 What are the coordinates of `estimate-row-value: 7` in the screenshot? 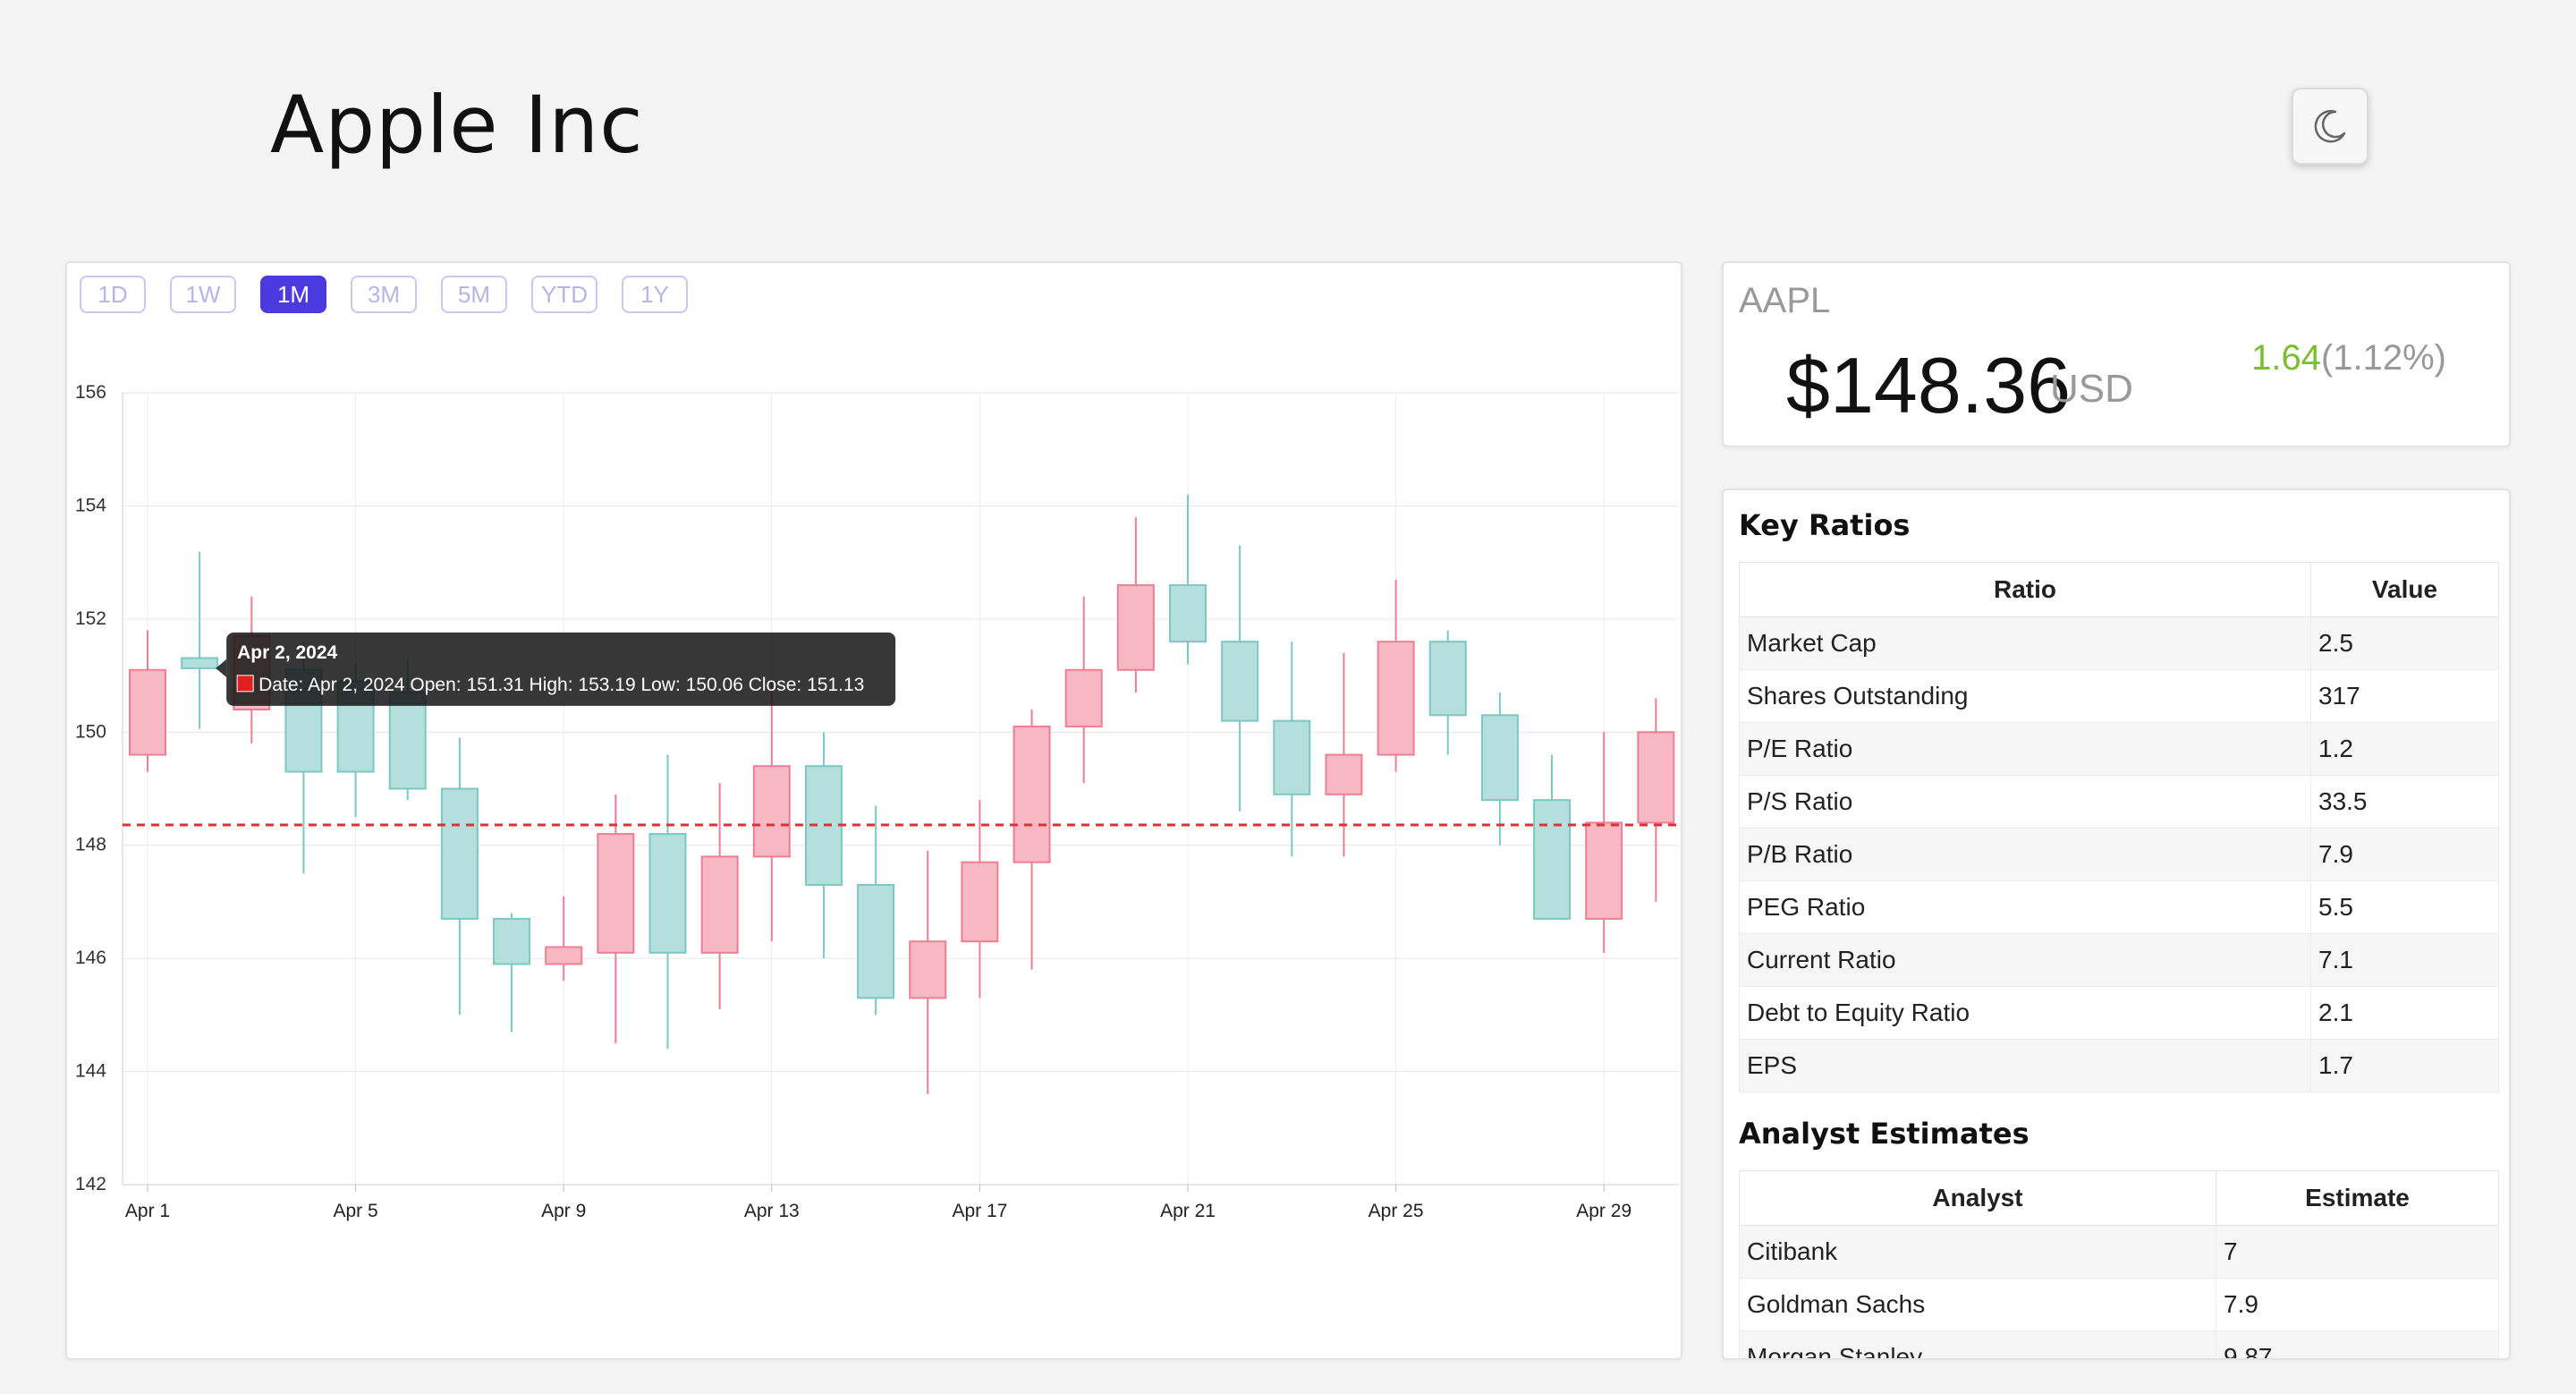 It's located at (2357, 1252).